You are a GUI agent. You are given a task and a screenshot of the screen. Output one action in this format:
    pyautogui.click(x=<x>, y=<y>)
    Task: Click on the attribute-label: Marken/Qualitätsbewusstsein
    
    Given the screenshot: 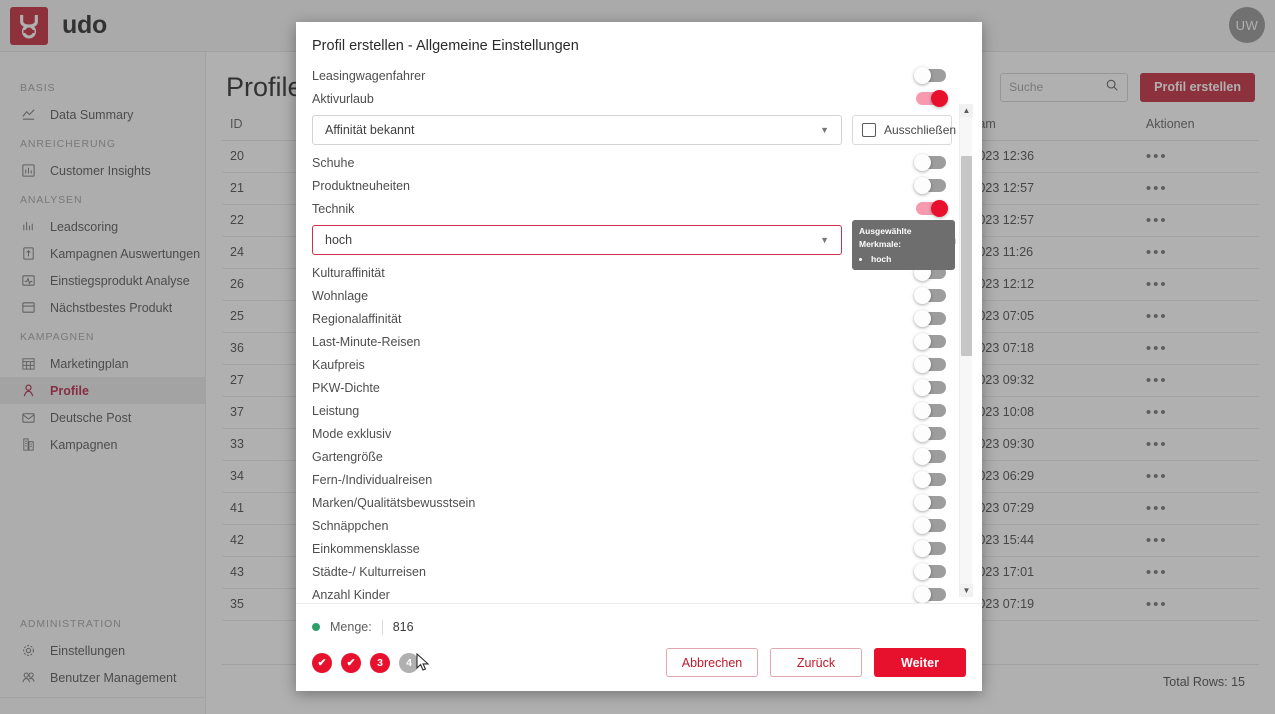 What is the action you would take?
    pyautogui.click(x=394, y=502)
    